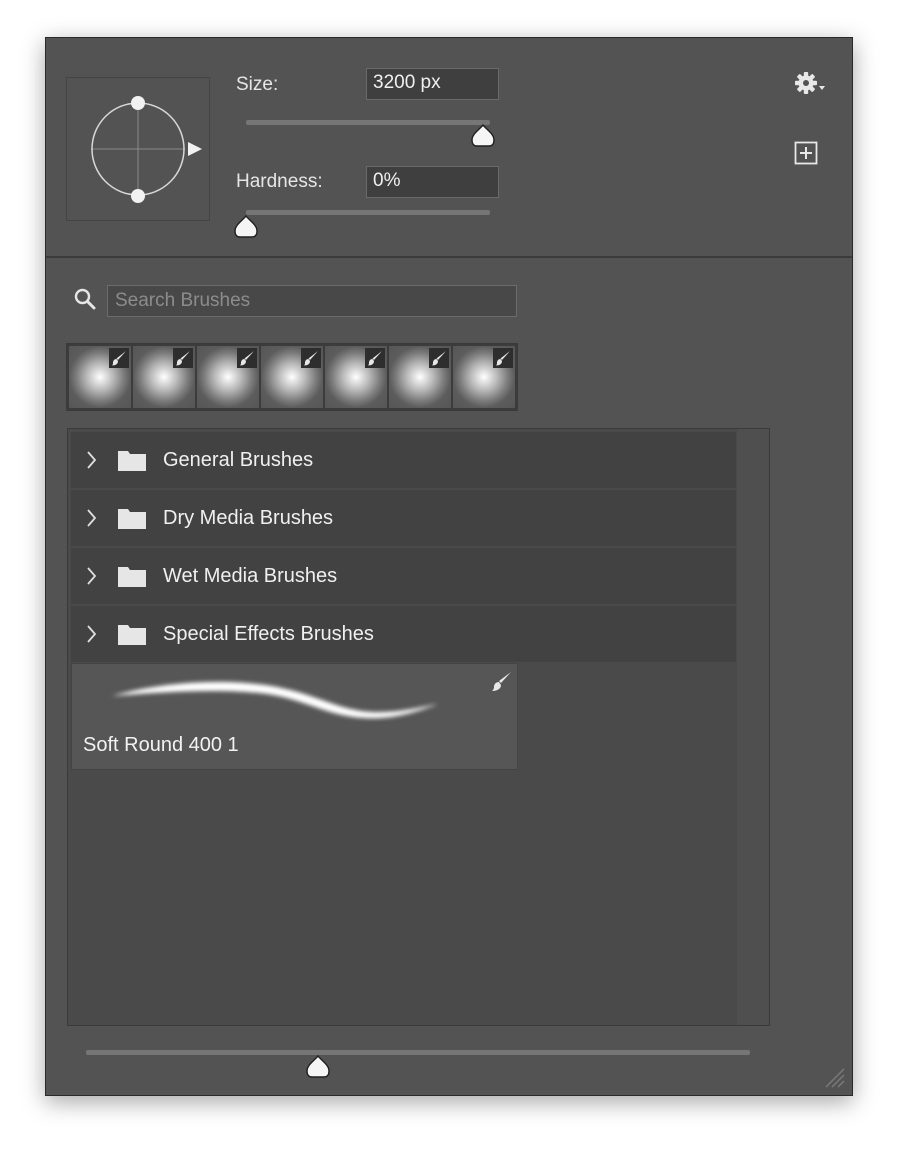  What do you see at coordinates (279, 181) in the screenshot?
I see `hardness-label: Hardness:` at bounding box center [279, 181].